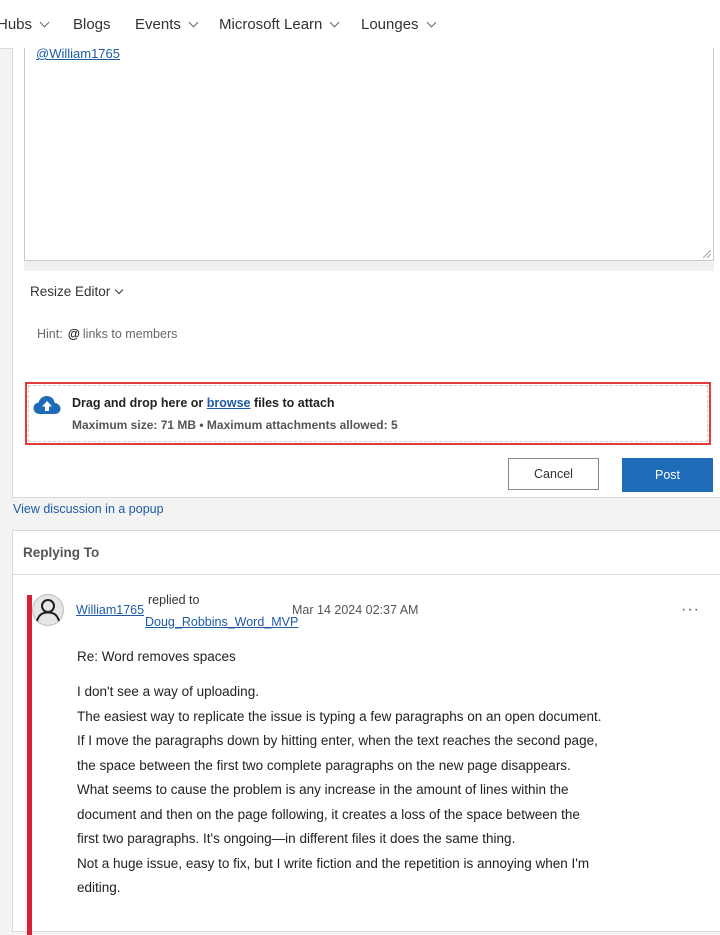 Image resolution: width=720 pixels, height=935 pixels. I want to click on cloud-upload-icon, so click(47, 405).